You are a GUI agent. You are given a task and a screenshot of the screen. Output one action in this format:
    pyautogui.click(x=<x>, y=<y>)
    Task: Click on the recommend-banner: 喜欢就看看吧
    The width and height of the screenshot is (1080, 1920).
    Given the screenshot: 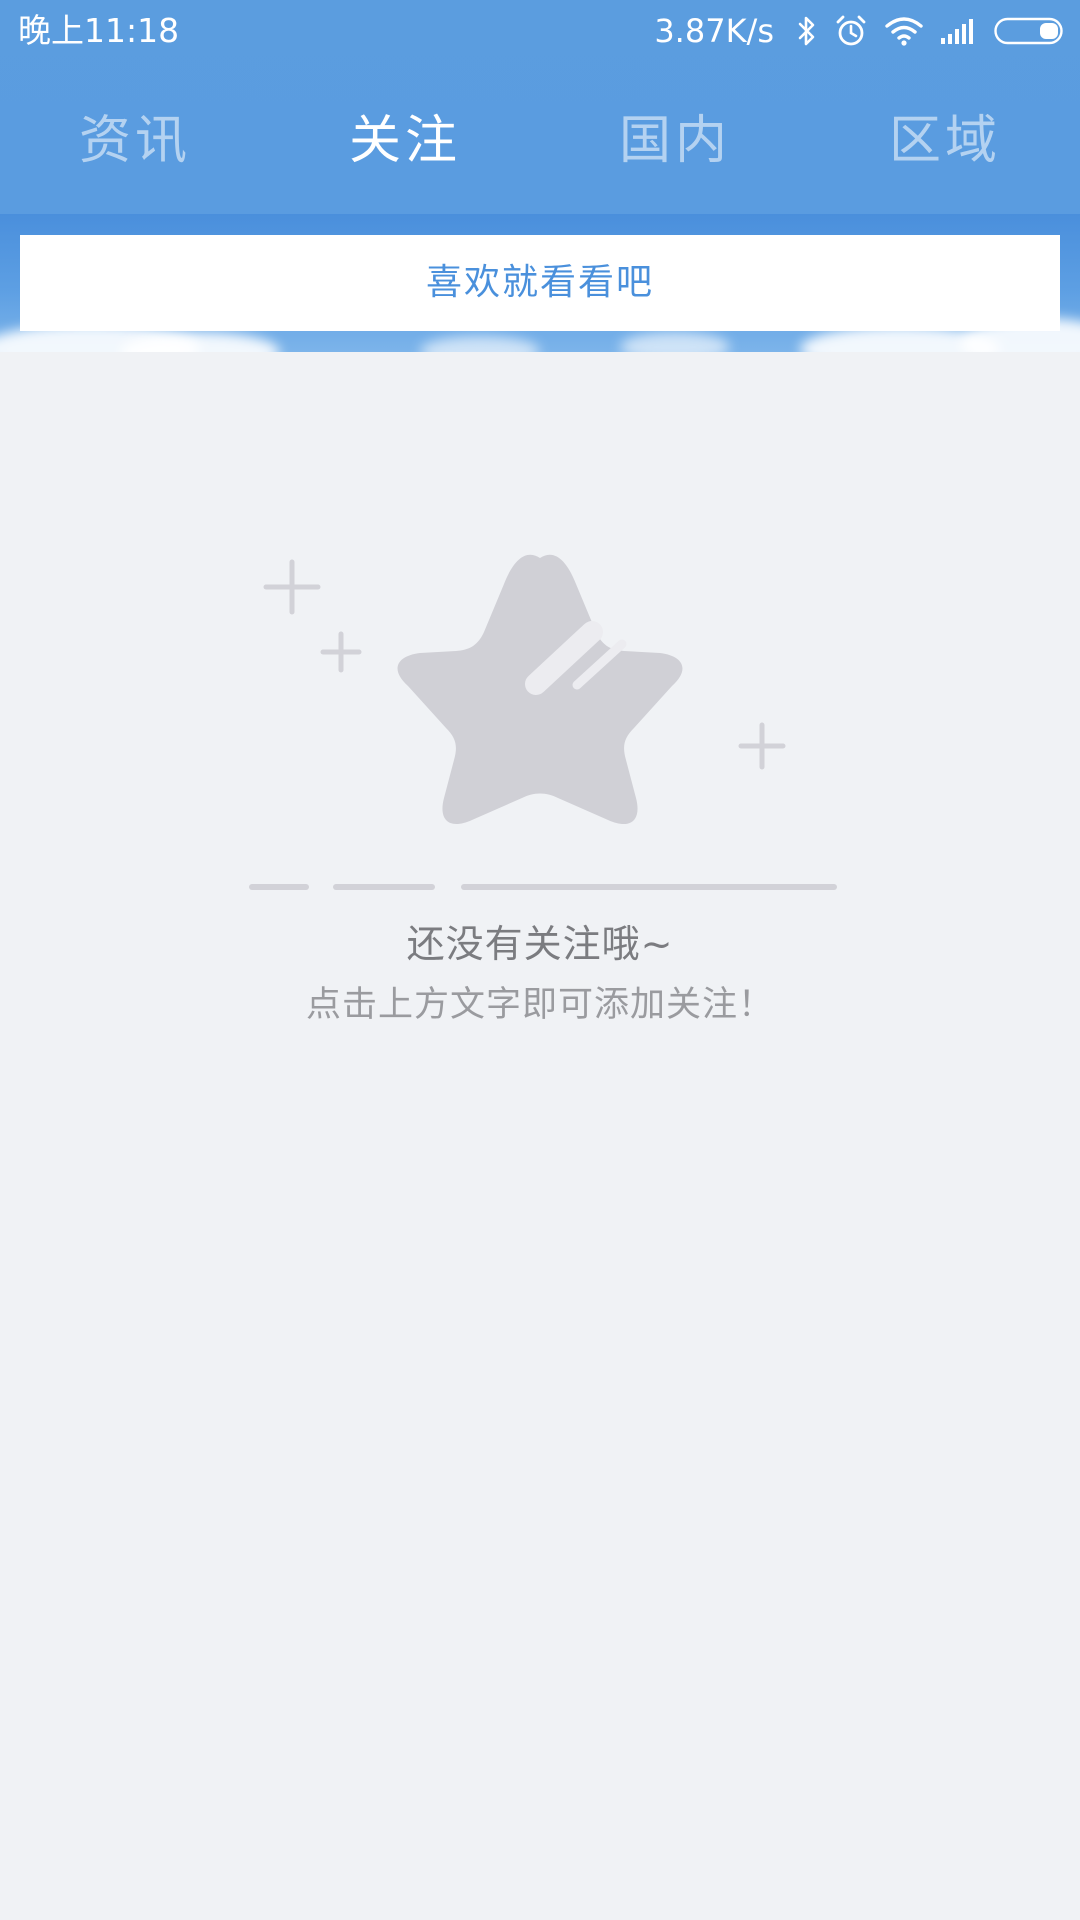 What is the action you would take?
    pyautogui.click(x=540, y=283)
    